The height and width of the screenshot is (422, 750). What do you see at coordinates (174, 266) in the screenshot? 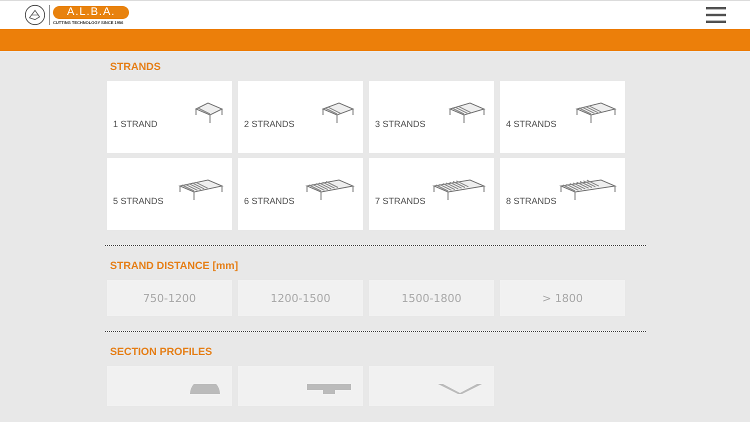
I see `section-title: STRAND DISTANCE [mm]` at bounding box center [174, 266].